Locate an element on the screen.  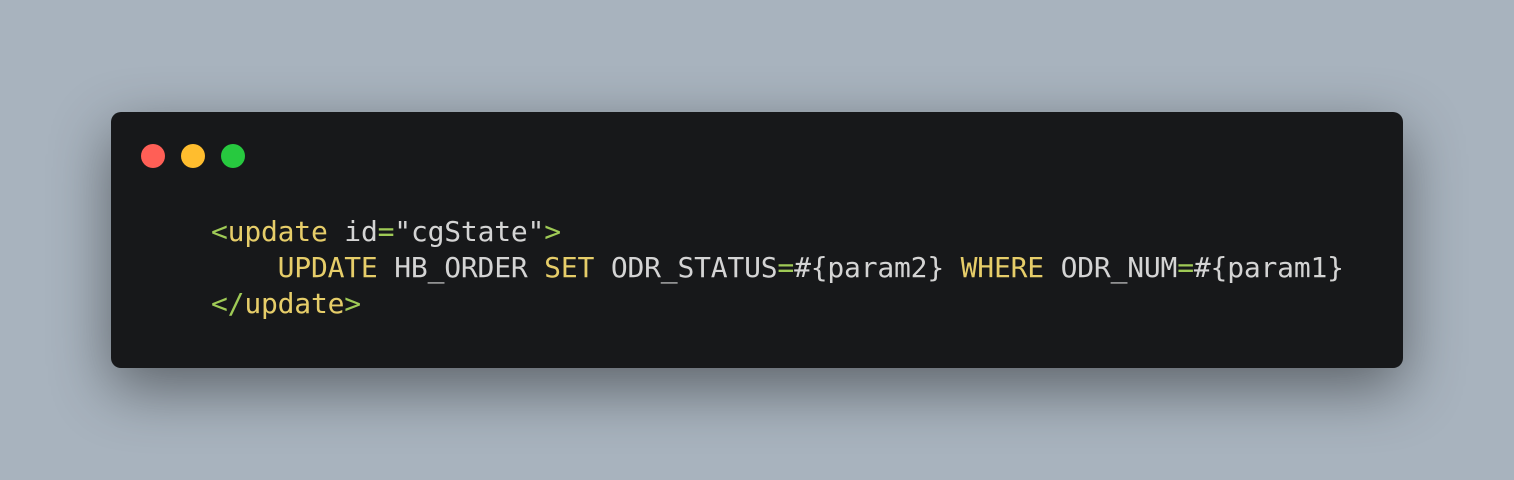
code-token-keyword: UPDATE is located at coordinates (327, 267).